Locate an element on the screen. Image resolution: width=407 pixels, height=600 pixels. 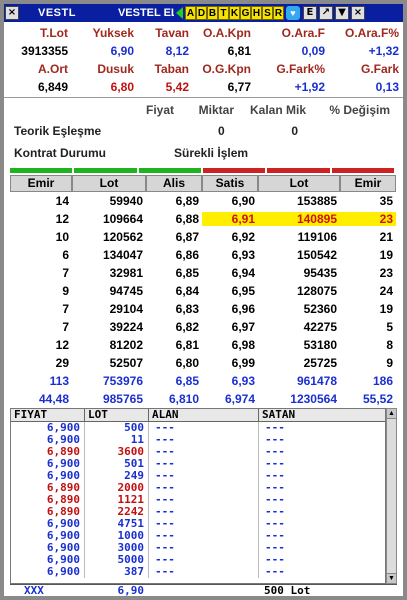
trade-satan: --- is located at coordinates (275, 571).